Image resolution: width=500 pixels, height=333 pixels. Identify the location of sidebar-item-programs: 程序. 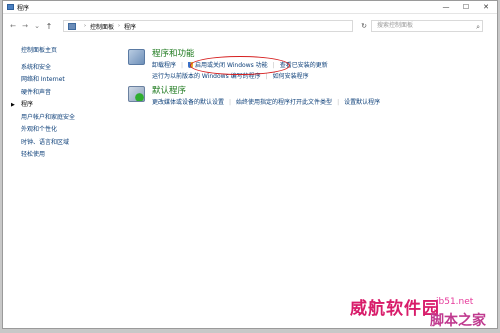
(66, 105).